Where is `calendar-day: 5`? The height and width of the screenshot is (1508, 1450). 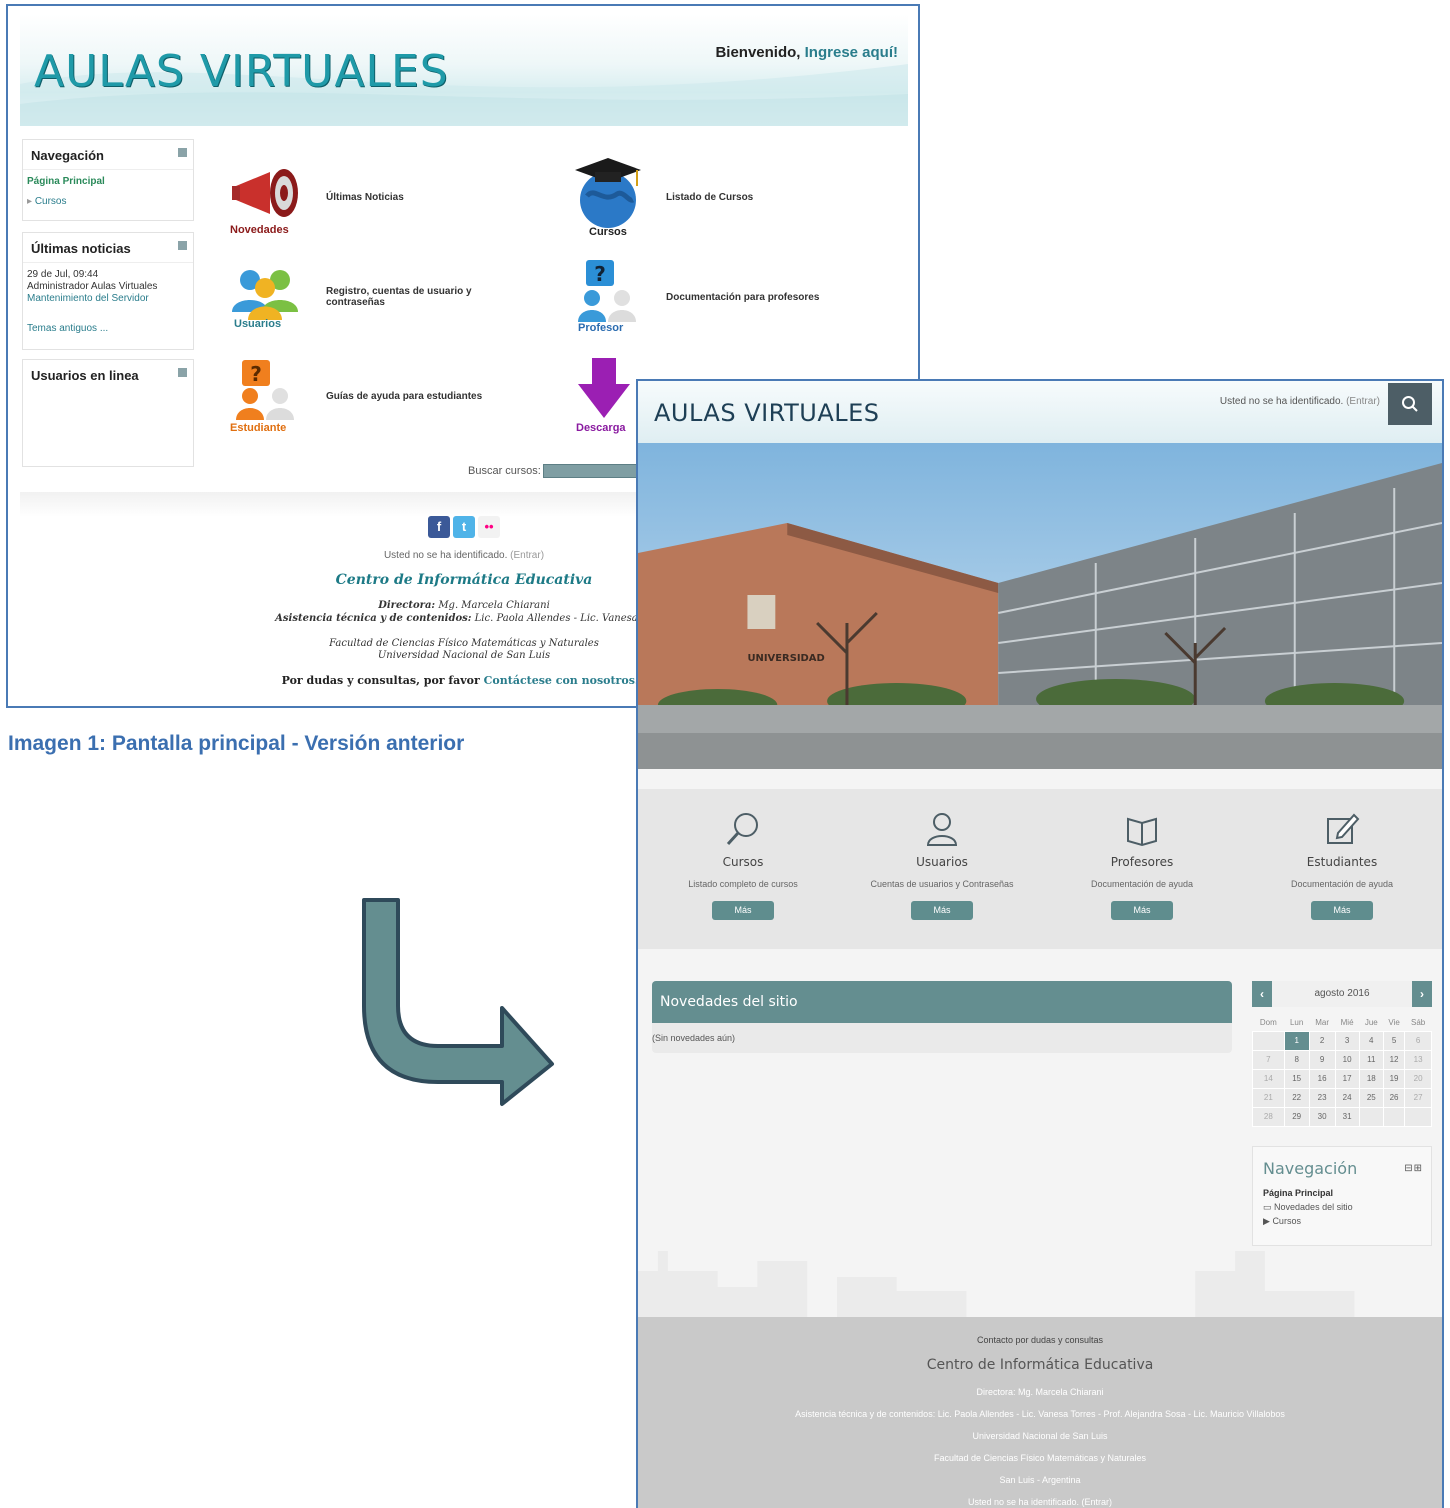
calendar-day: 5 is located at coordinates (1394, 1040).